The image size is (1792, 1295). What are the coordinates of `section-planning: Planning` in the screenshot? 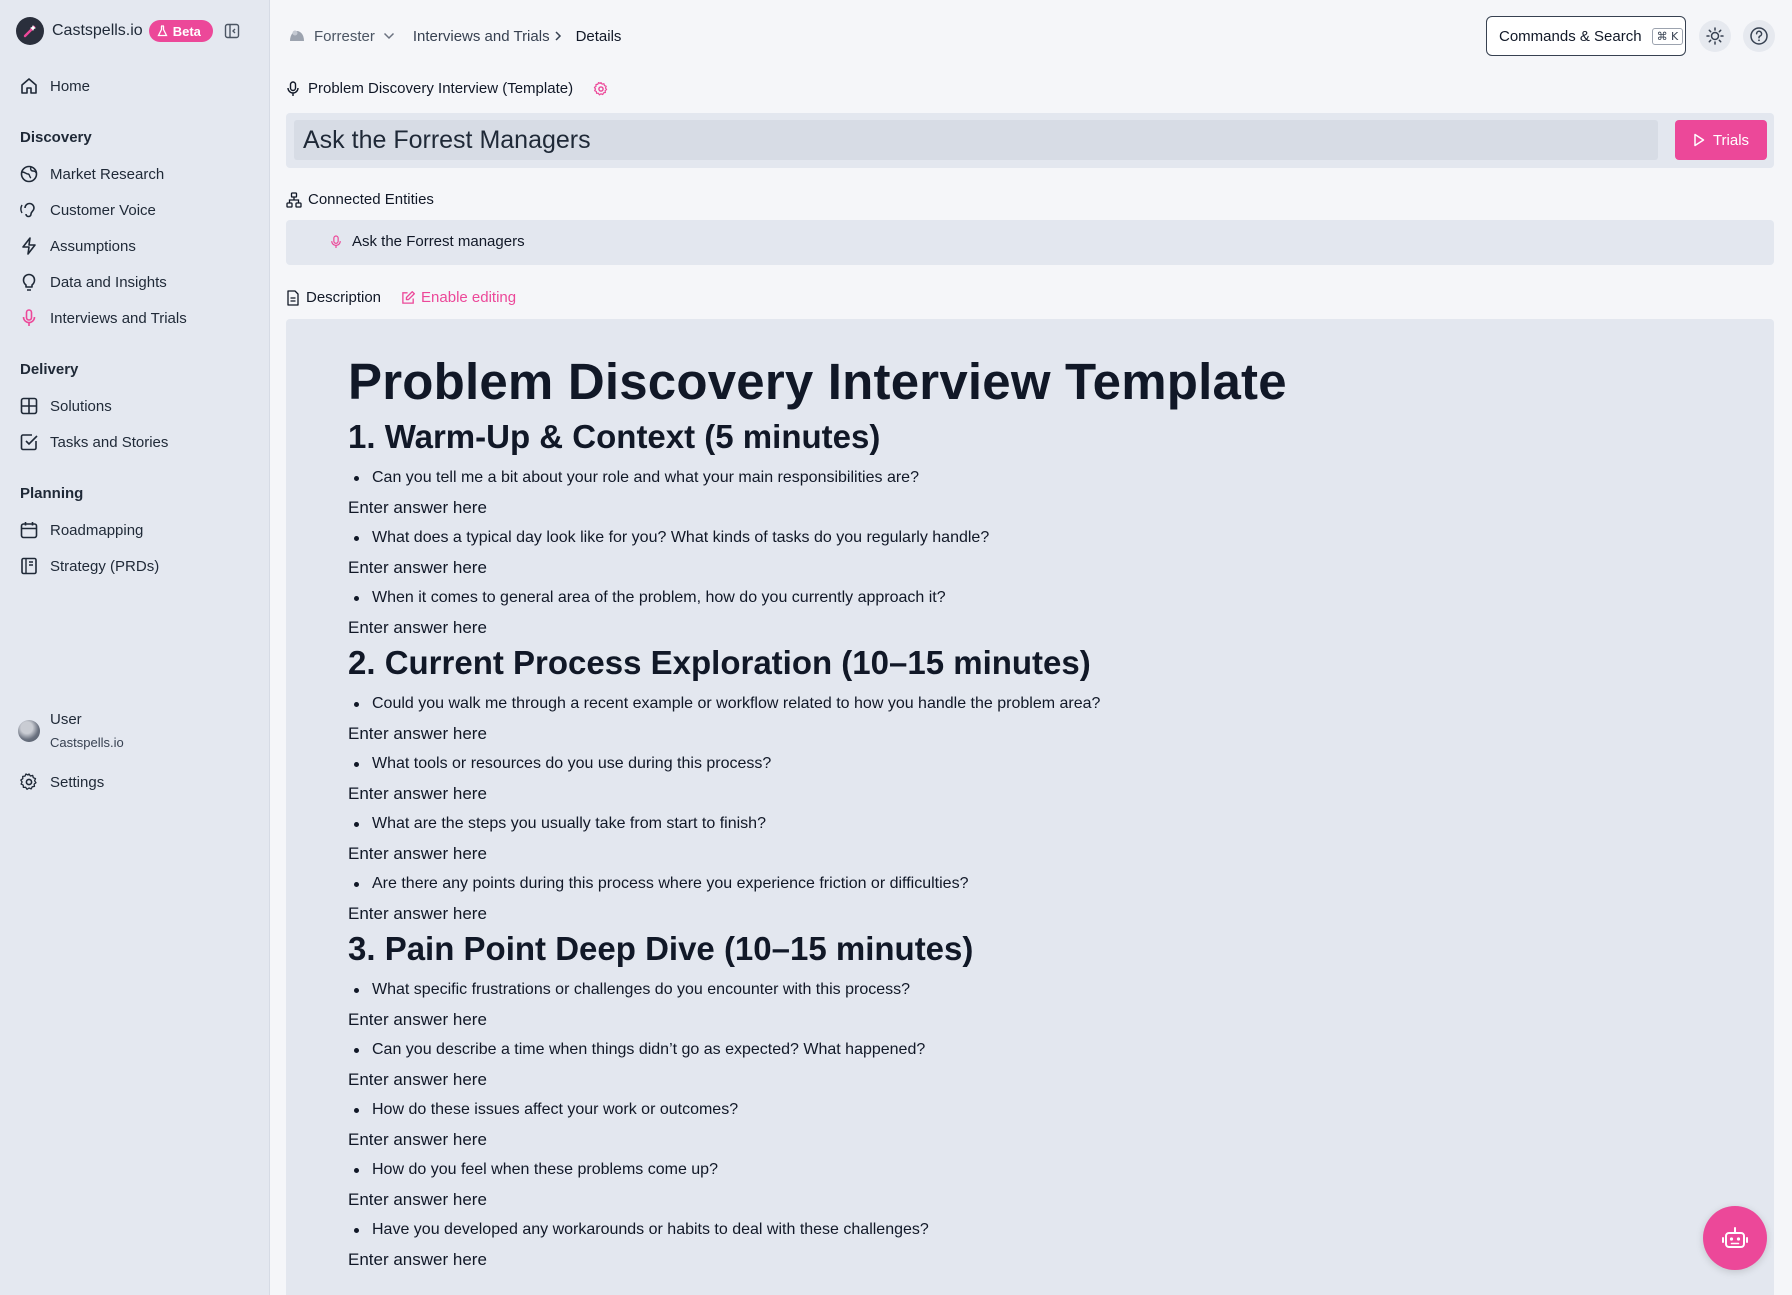 It's located at (52, 493).